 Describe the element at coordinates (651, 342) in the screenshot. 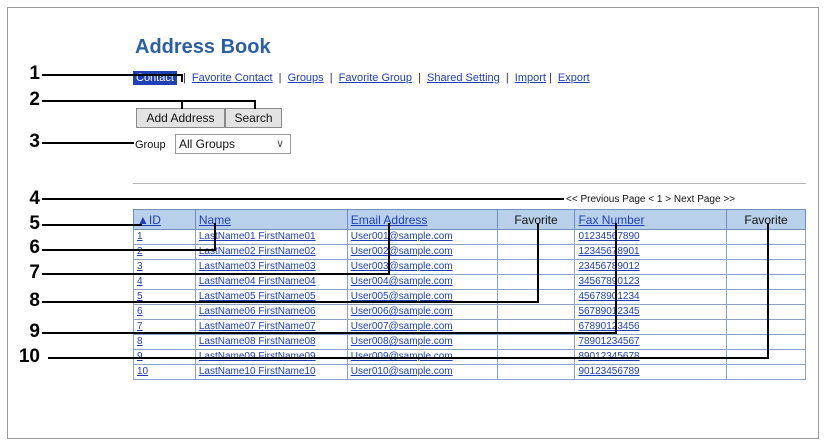

I see `row-fax-link: 78901234567` at that location.